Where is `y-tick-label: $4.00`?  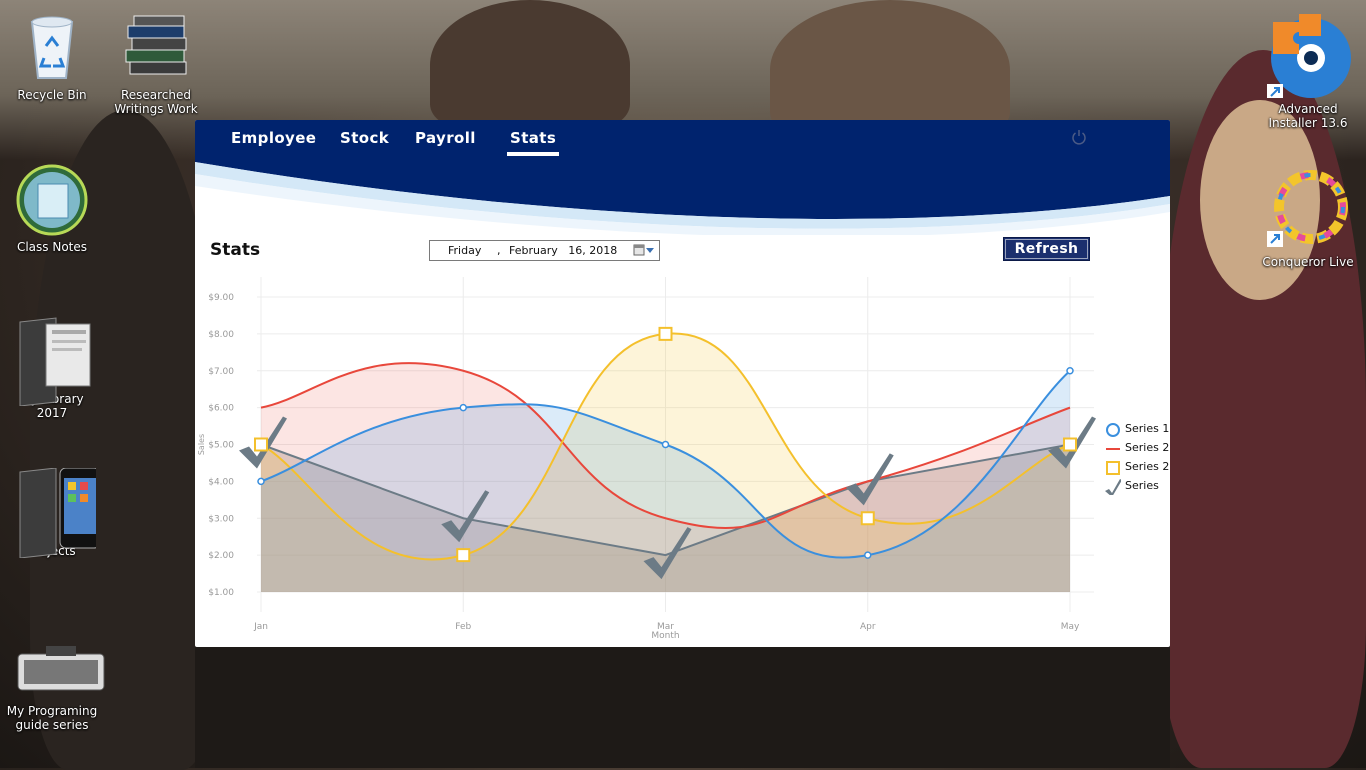 y-tick-label: $4.00 is located at coordinates (221, 482).